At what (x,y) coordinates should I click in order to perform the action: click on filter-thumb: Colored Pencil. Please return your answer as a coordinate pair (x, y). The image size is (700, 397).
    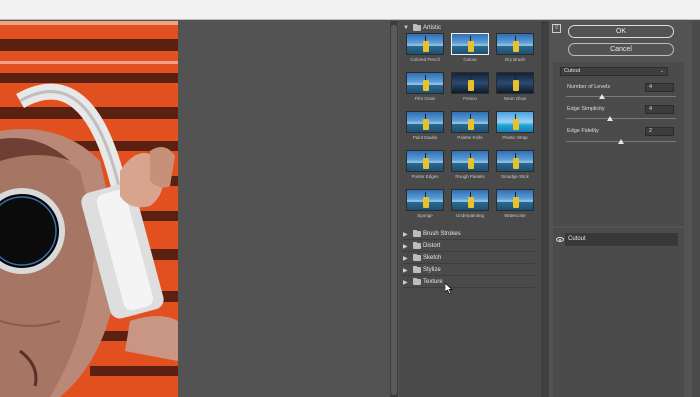
    Looking at the image, I should click on (425, 53).